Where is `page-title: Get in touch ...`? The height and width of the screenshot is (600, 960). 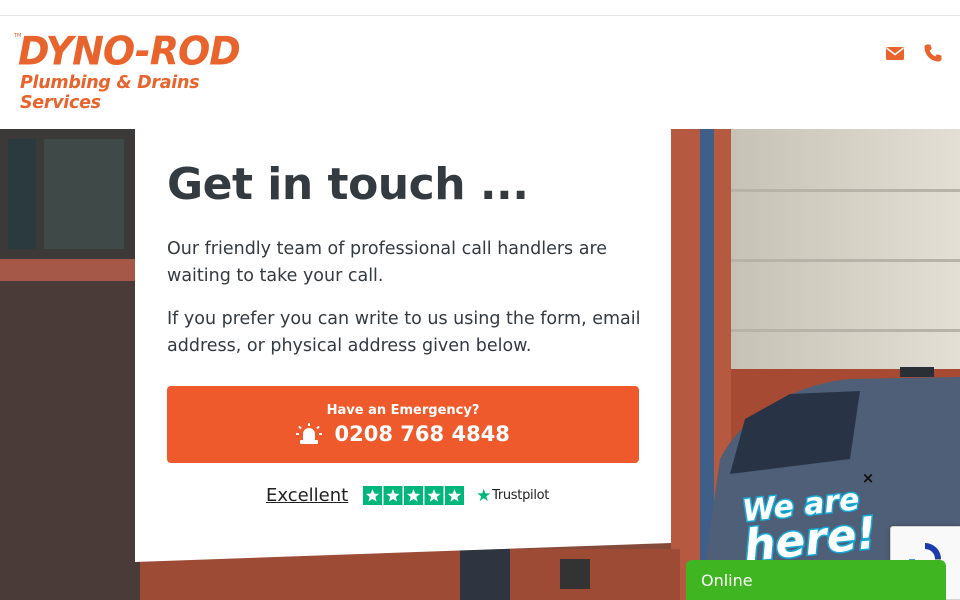 page-title: Get in touch ... is located at coordinates (348, 184).